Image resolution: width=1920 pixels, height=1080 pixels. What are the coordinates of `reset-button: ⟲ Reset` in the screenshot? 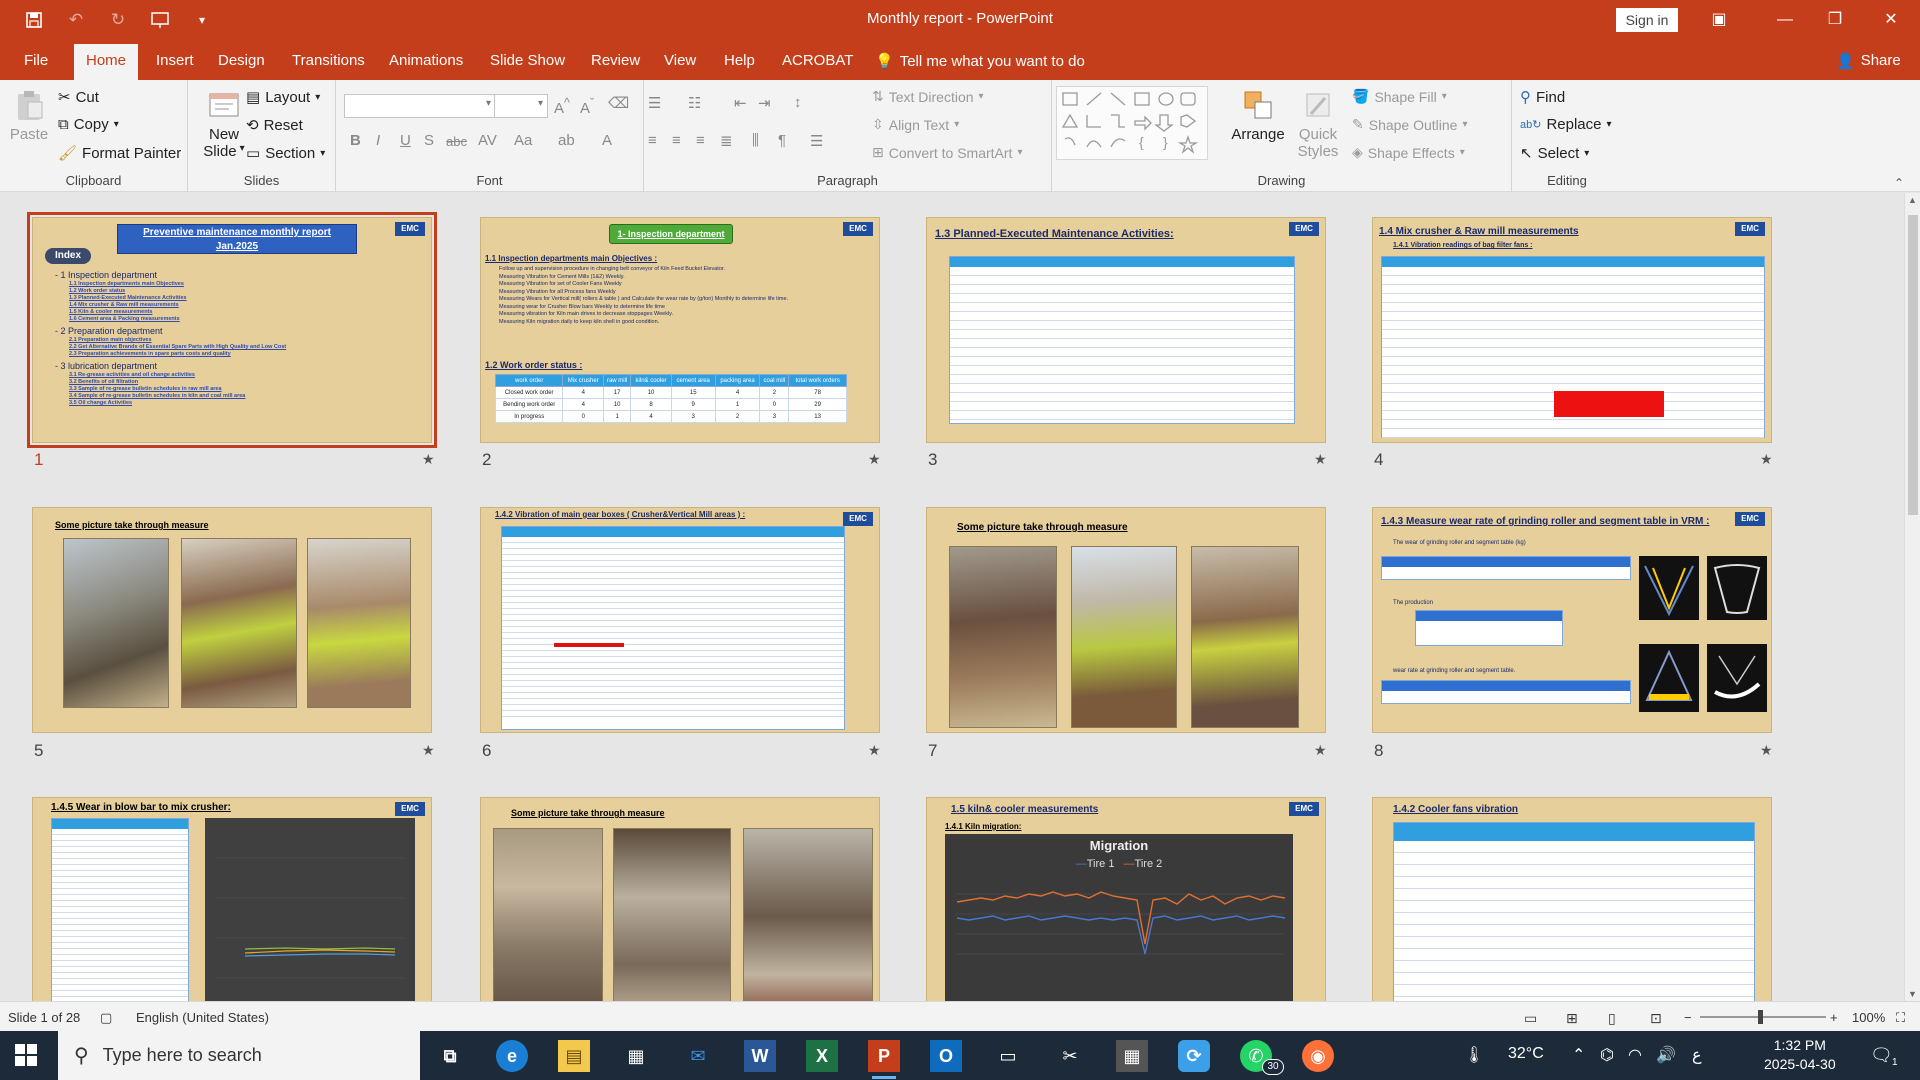 It's located at (274, 125).